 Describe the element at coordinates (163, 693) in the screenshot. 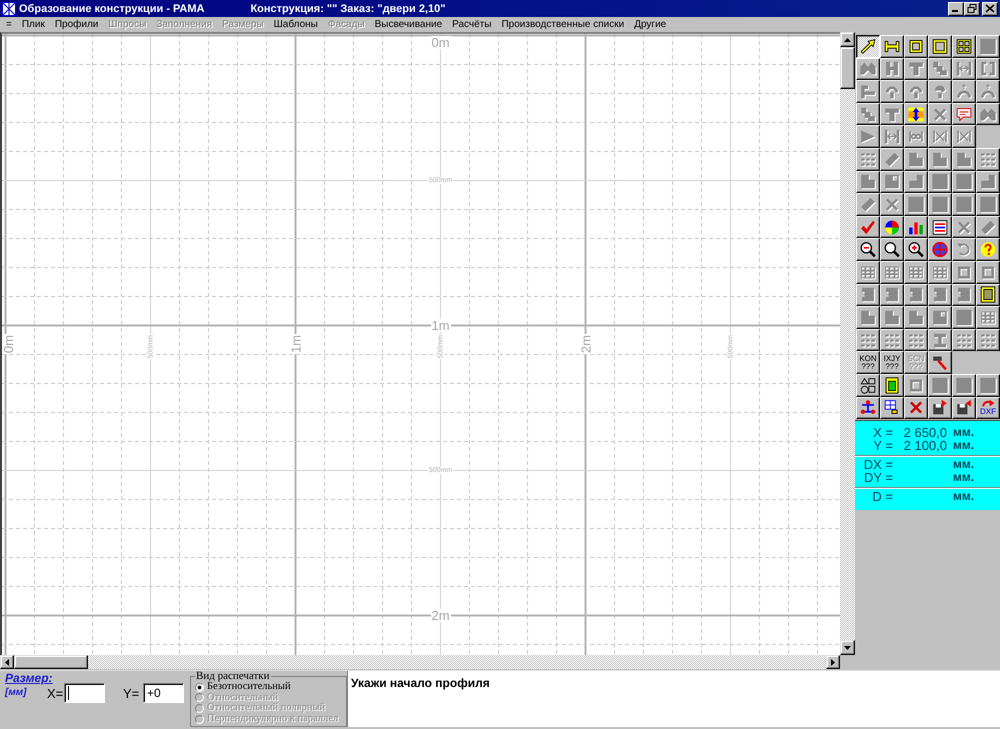

I see `input-field: +0` at that location.